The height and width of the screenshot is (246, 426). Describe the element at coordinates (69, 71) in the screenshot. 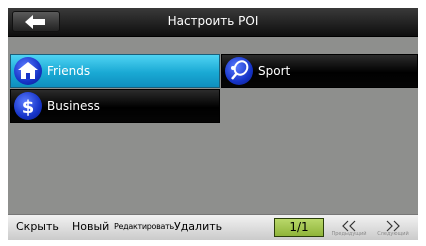

I see `category-label: Friends` at that location.